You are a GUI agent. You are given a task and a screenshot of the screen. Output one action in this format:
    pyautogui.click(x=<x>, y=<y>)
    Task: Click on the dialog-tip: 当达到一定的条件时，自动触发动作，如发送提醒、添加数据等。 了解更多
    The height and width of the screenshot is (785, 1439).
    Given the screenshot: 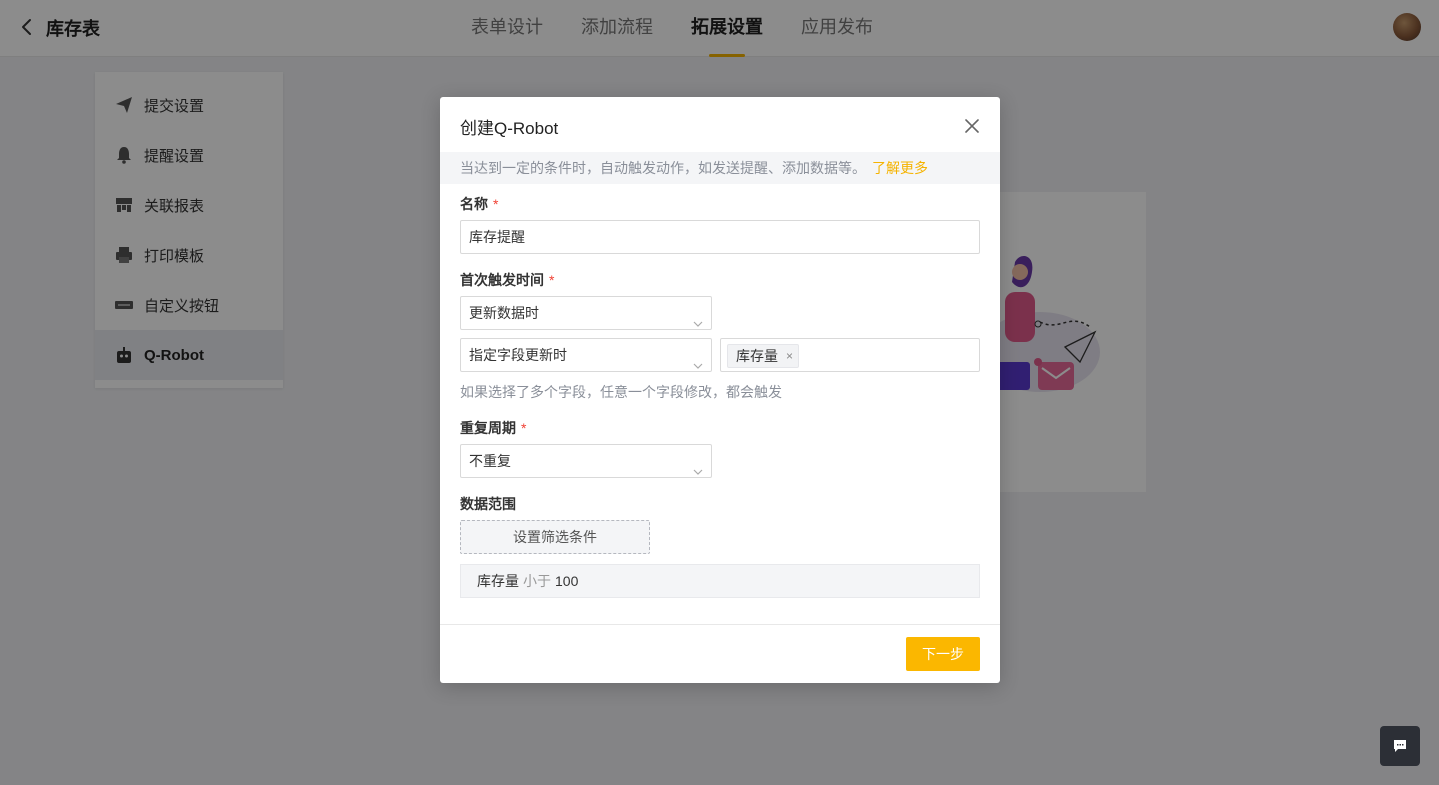 What is the action you would take?
    pyautogui.click(x=720, y=168)
    